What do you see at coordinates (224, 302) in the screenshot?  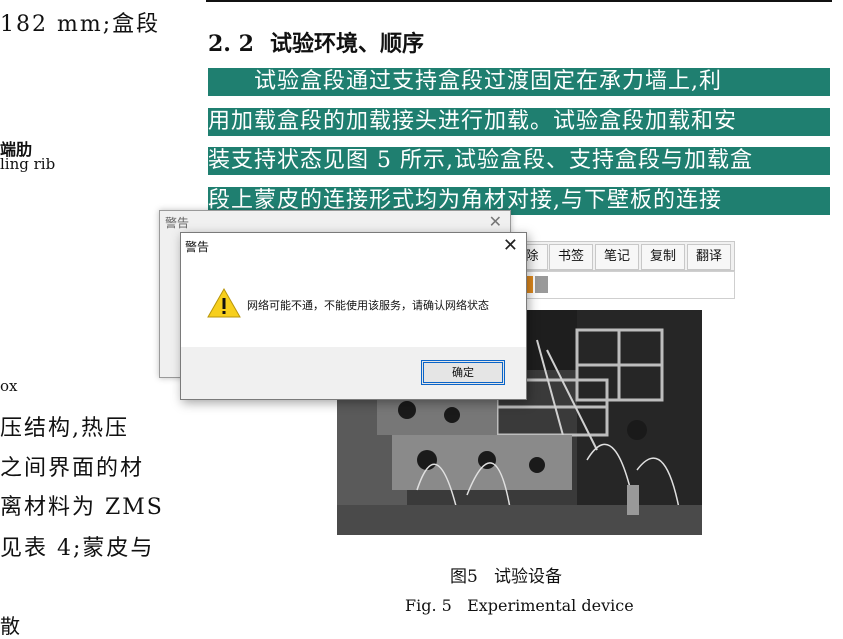 I see `warning-icon` at bounding box center [224, 302].